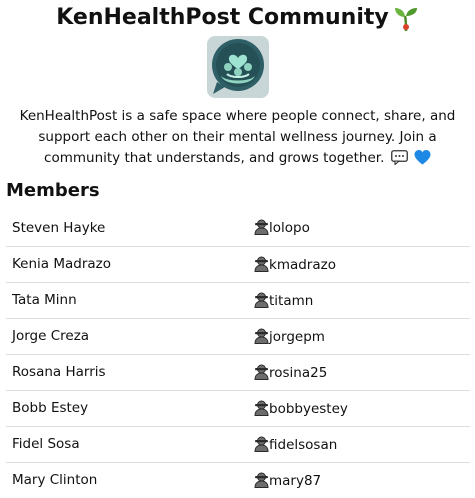 The width and height of the screenshot is (475, 498). Describe the element at coordinates (50, 408) in the screenshot. I see `member-name: Bobb Estey` at that location.